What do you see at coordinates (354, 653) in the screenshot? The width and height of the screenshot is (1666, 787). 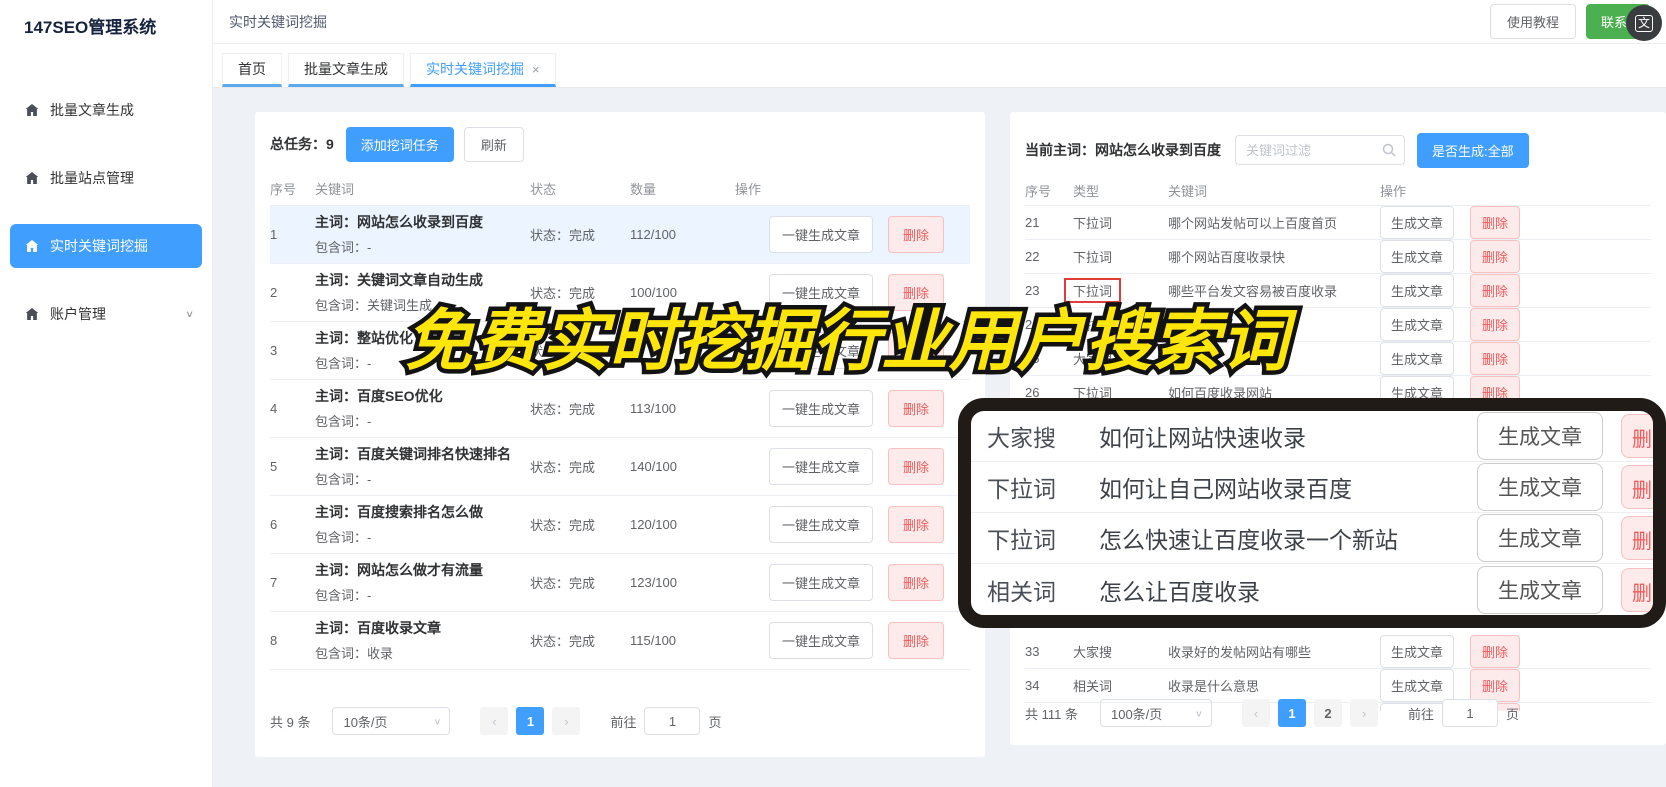 I see `task-include-word: 包含词：收录` at bounding box center [354, 653].